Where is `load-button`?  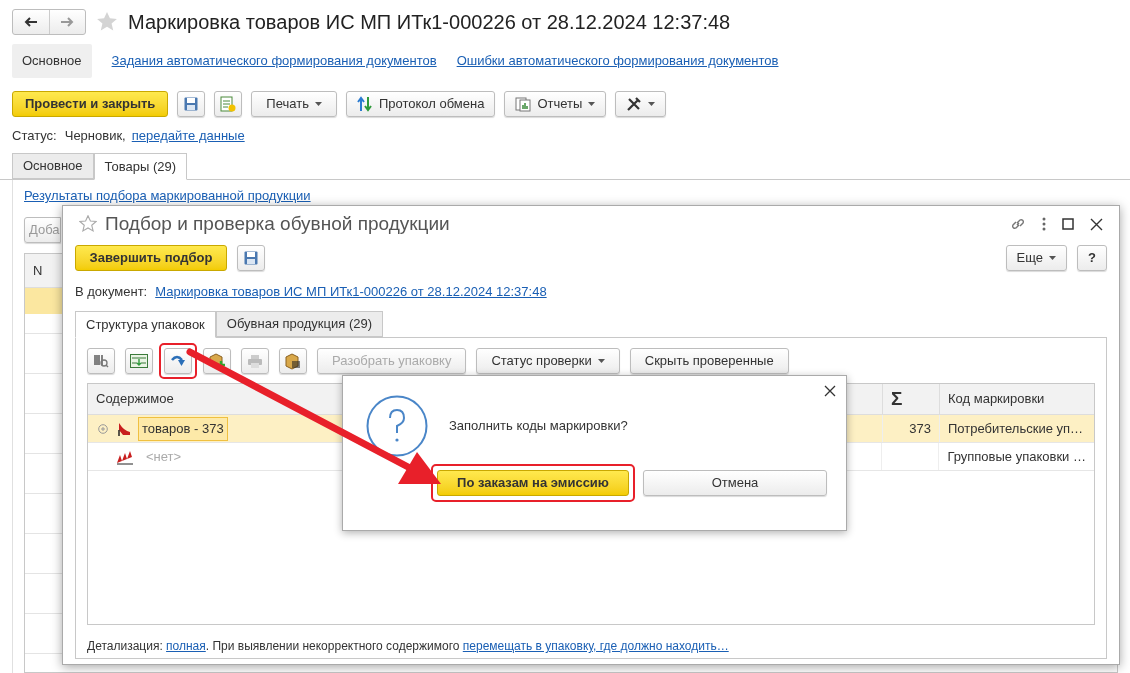 load-button is located at coordinates (139, 361).